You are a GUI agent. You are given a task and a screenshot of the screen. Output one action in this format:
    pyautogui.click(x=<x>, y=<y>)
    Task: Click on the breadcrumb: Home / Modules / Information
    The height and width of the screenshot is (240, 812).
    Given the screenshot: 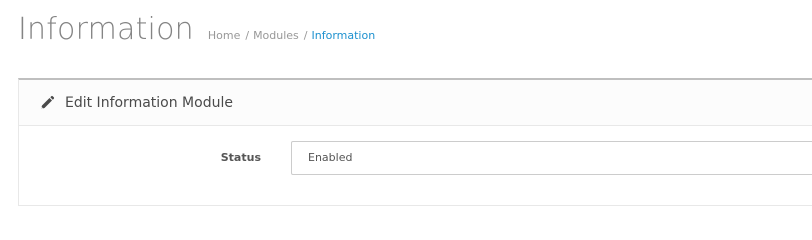 What is the action you would take?
    pyautogui.click(x=291, y=35)
    